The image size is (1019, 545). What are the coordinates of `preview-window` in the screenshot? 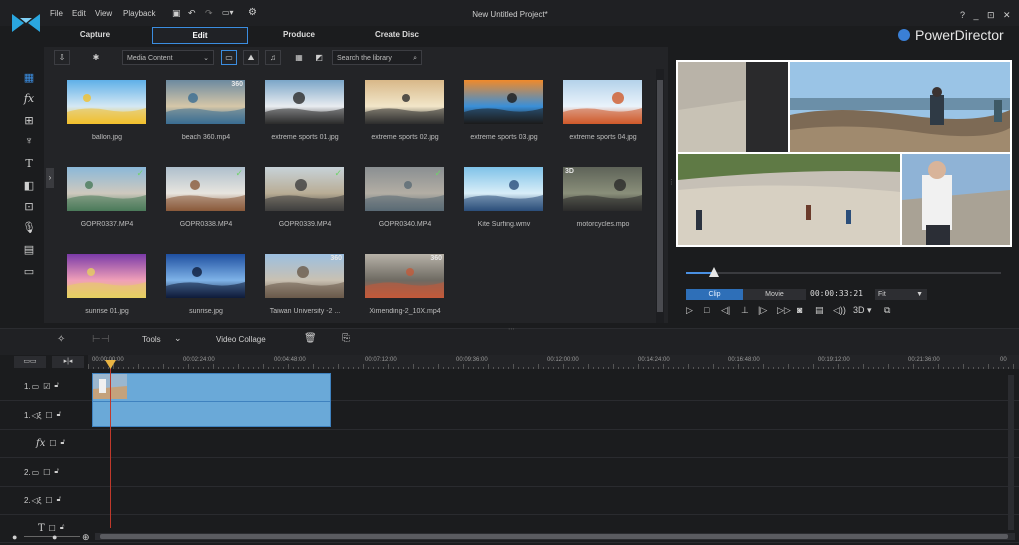 It's located at (844, 153).